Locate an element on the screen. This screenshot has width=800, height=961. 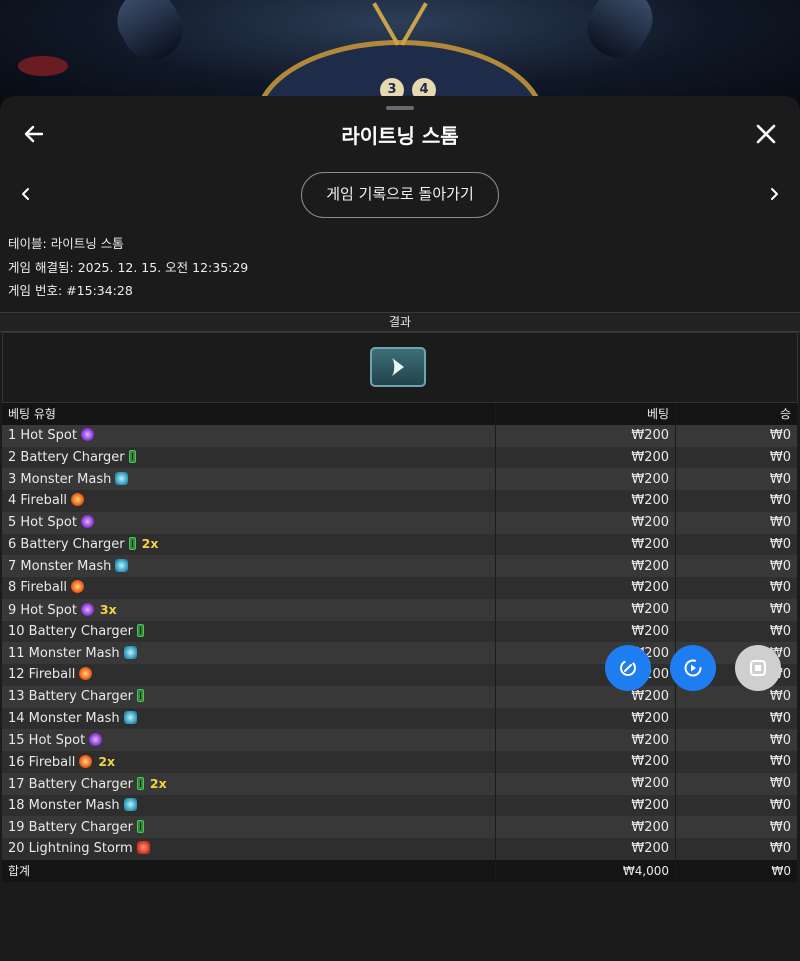
info-value: 라이트닝 스톰 is located at coordinates (87, 243).